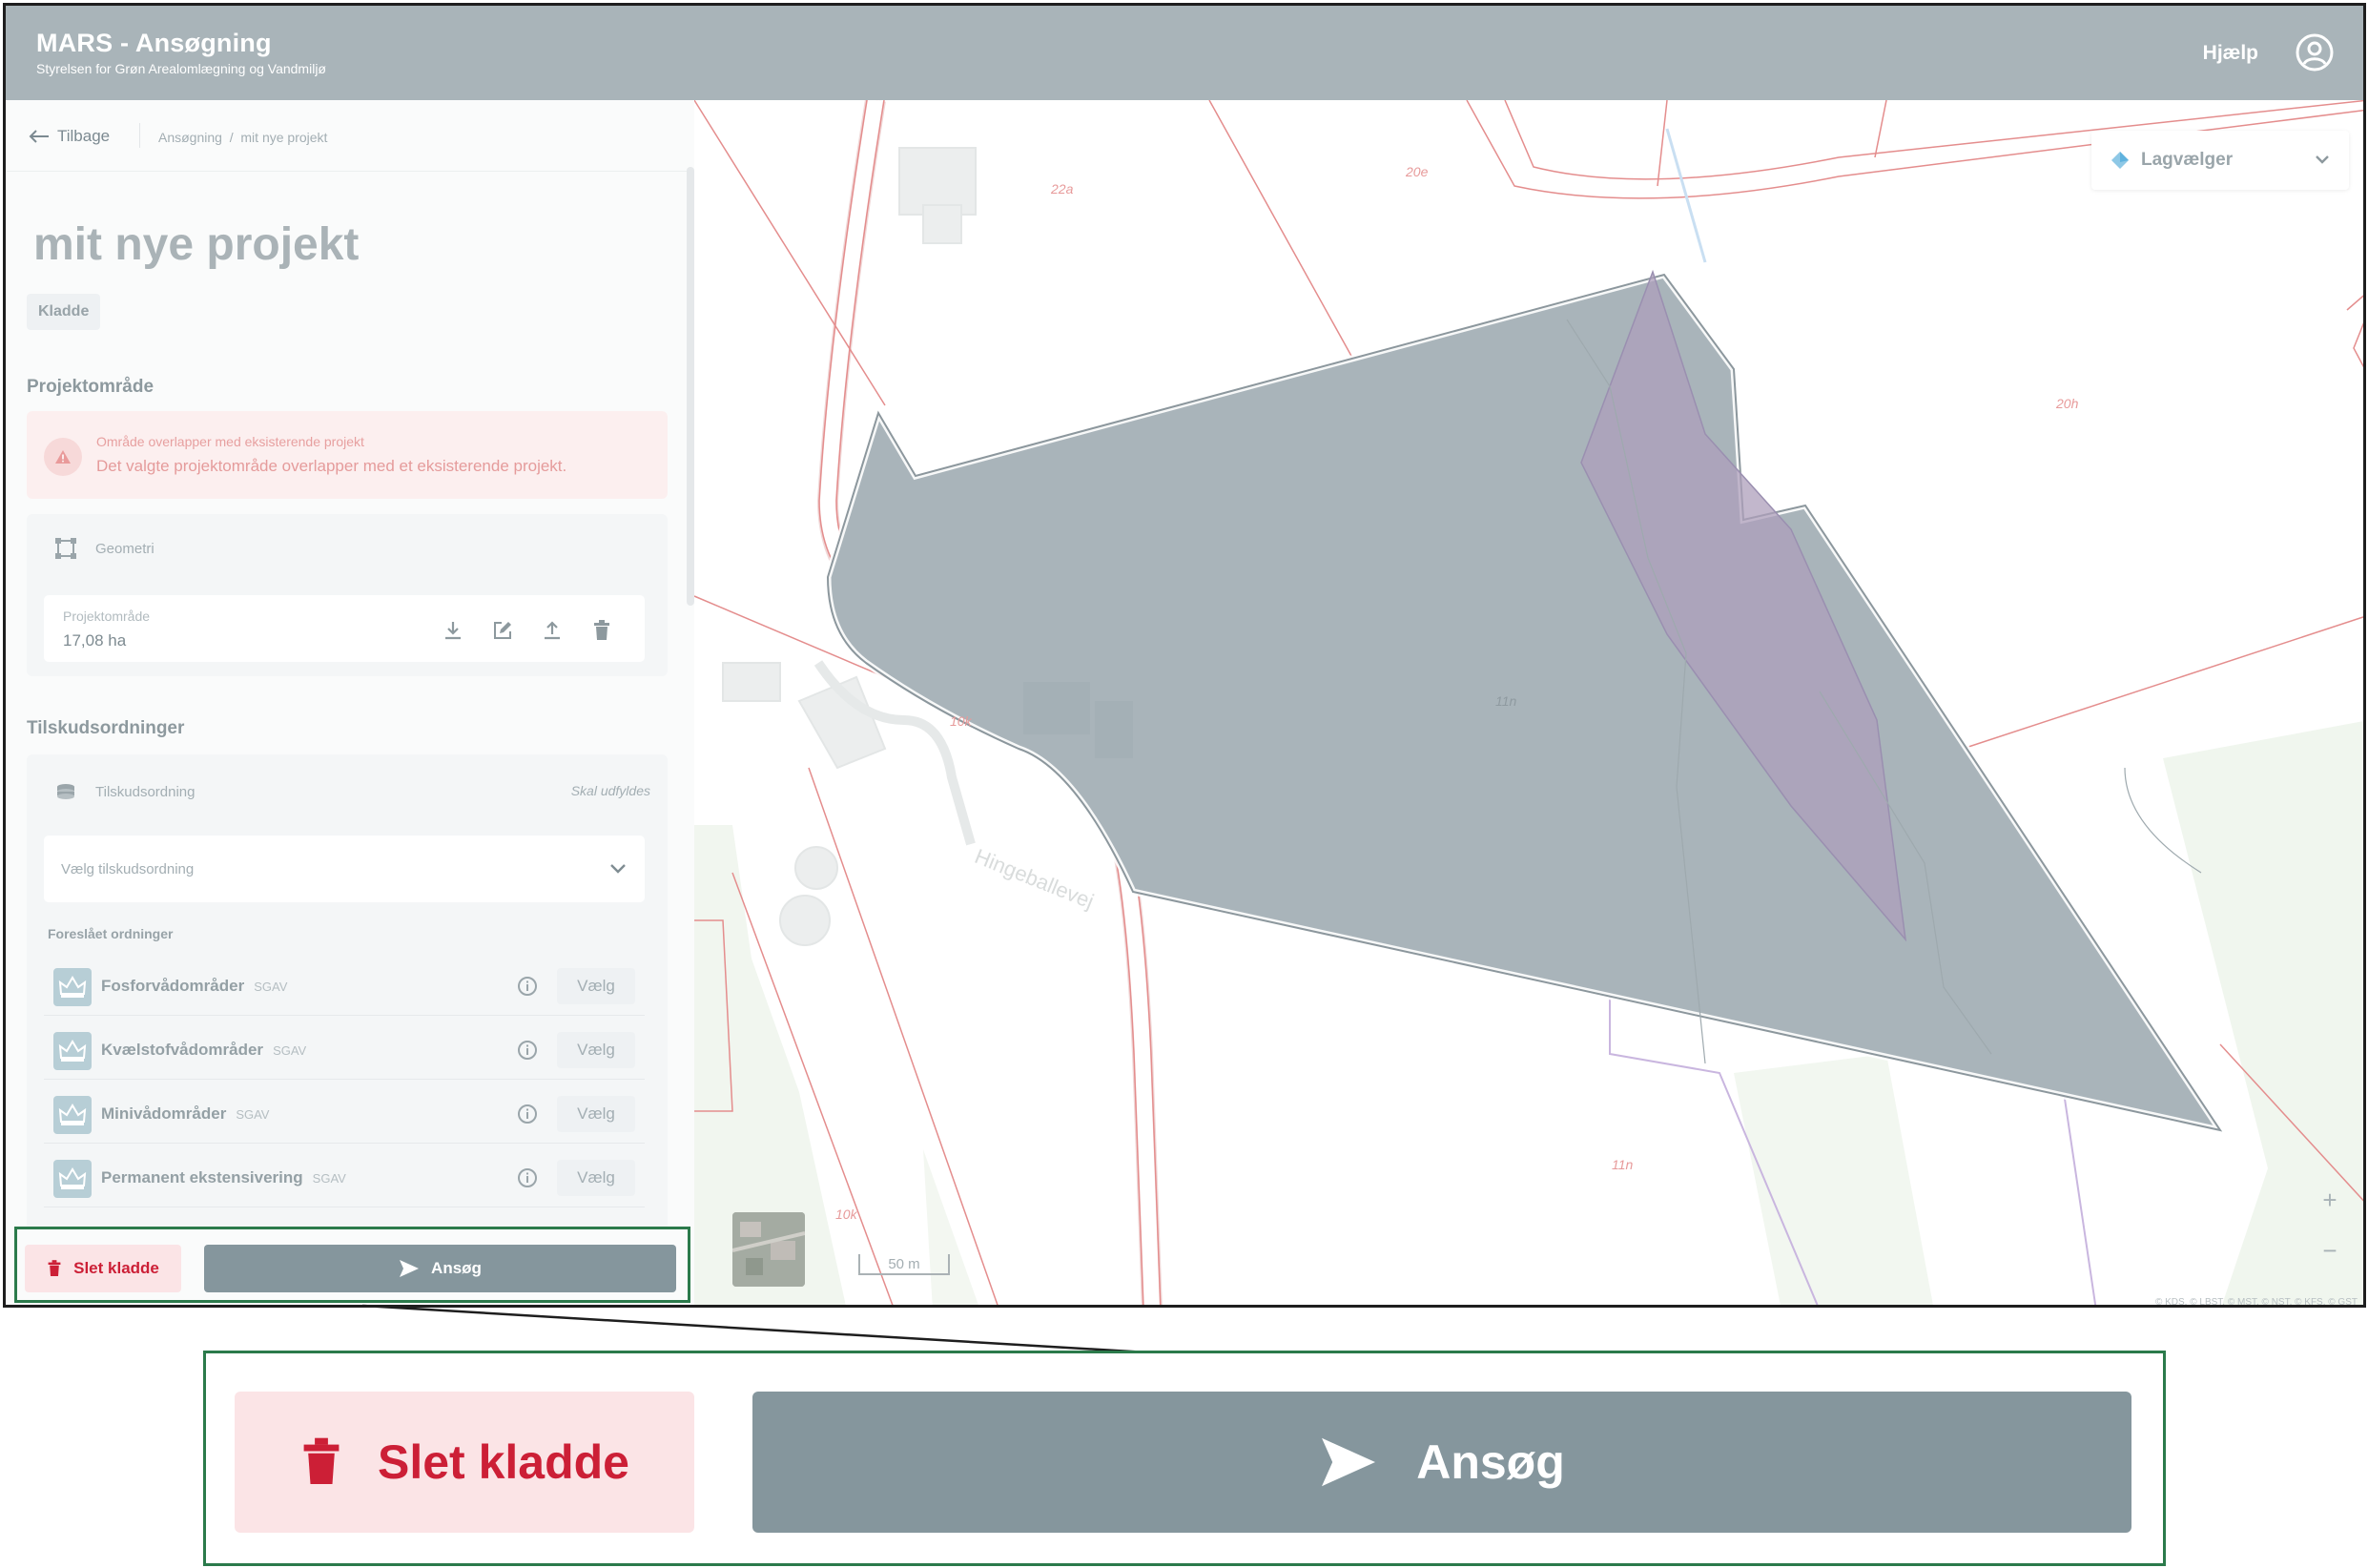  I want to click on delete-draft-label: Slet kladde, so click(116, 1268).